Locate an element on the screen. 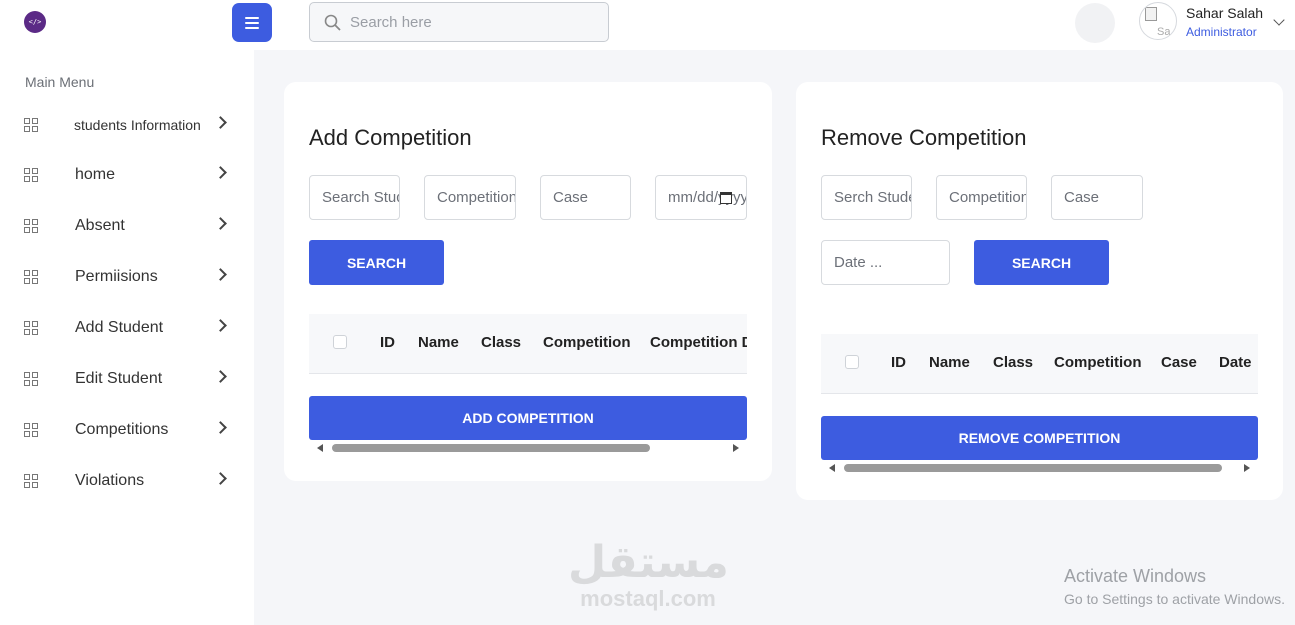 The image size is (1295, 625). calendar-icon is located at coordinates (726, 198).